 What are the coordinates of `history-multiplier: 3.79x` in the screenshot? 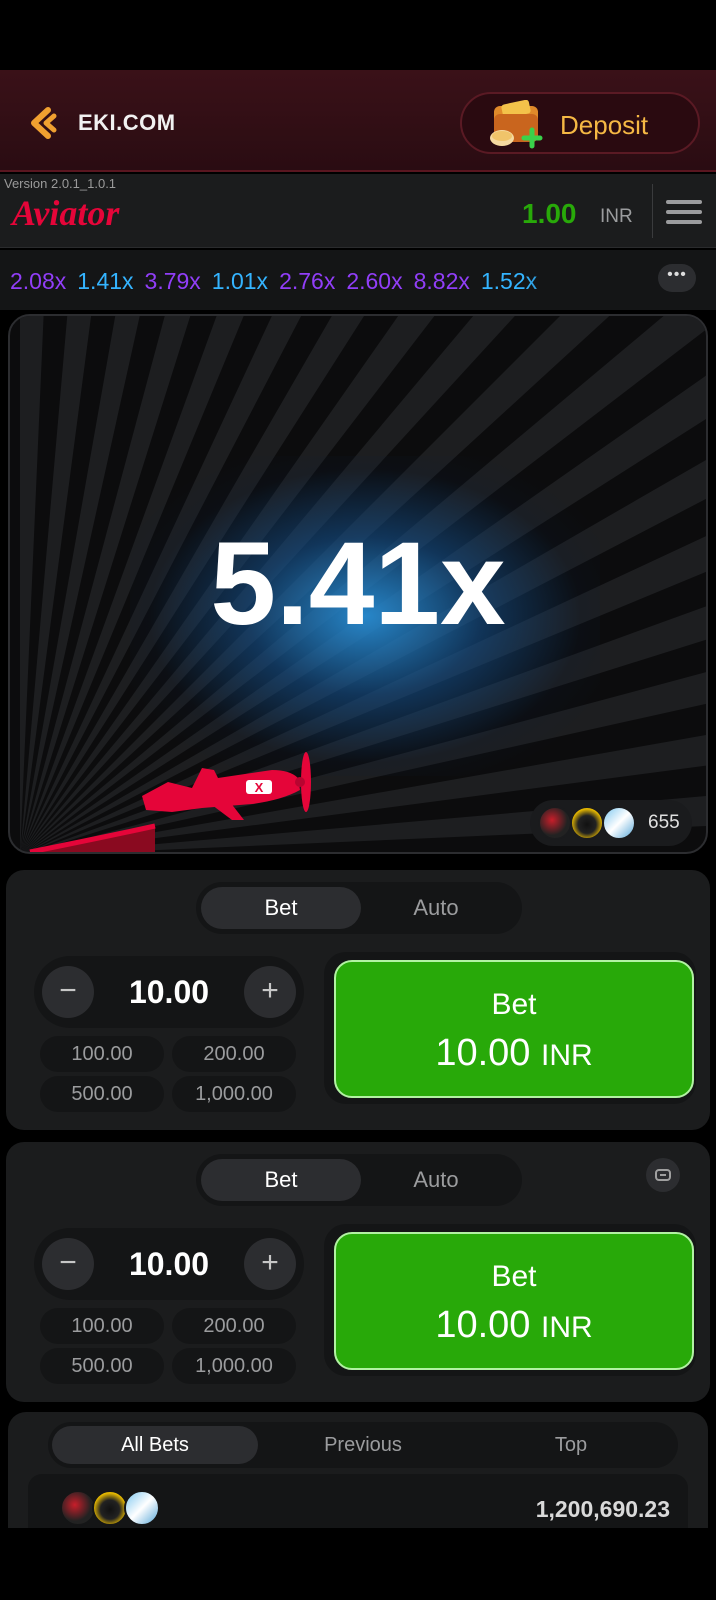 It's located at (173, 281).